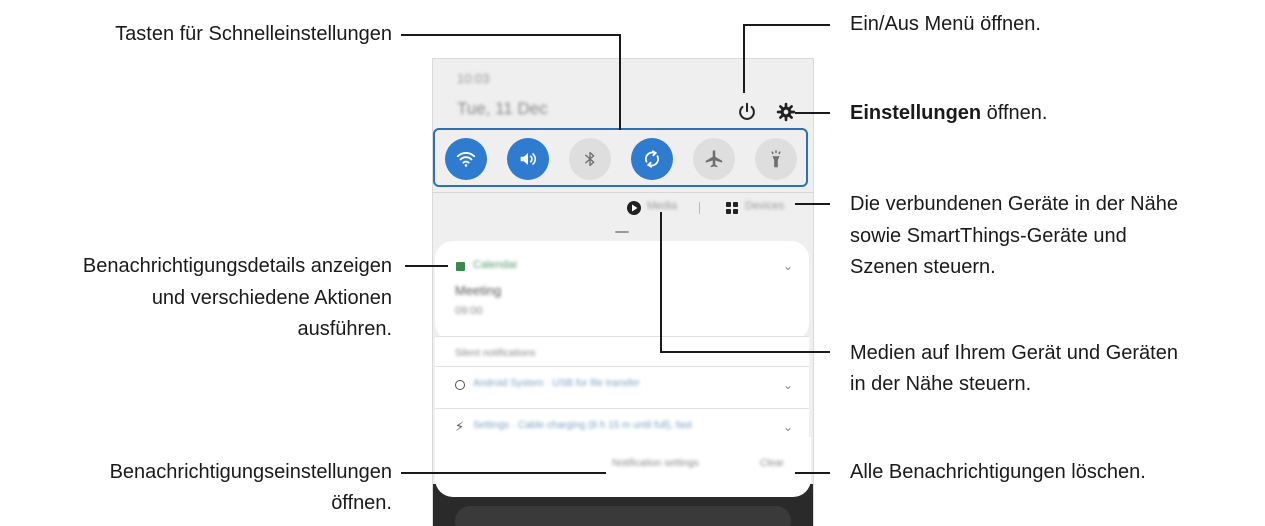  I want to click on calendar-notification-card: Calendar Meeting 09:00 ⌄, so click(622, 291).